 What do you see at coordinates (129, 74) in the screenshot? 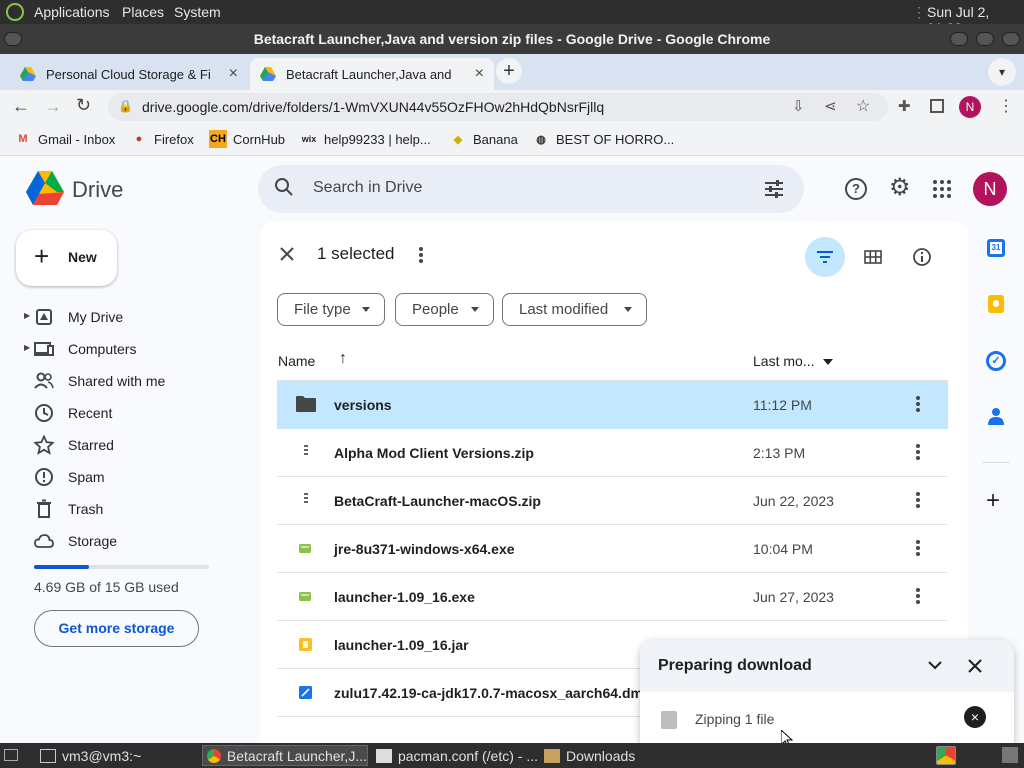
I see `tab-personal-cloud: Personal Cloud Storage & File ×` at bounding box center [129, 74].